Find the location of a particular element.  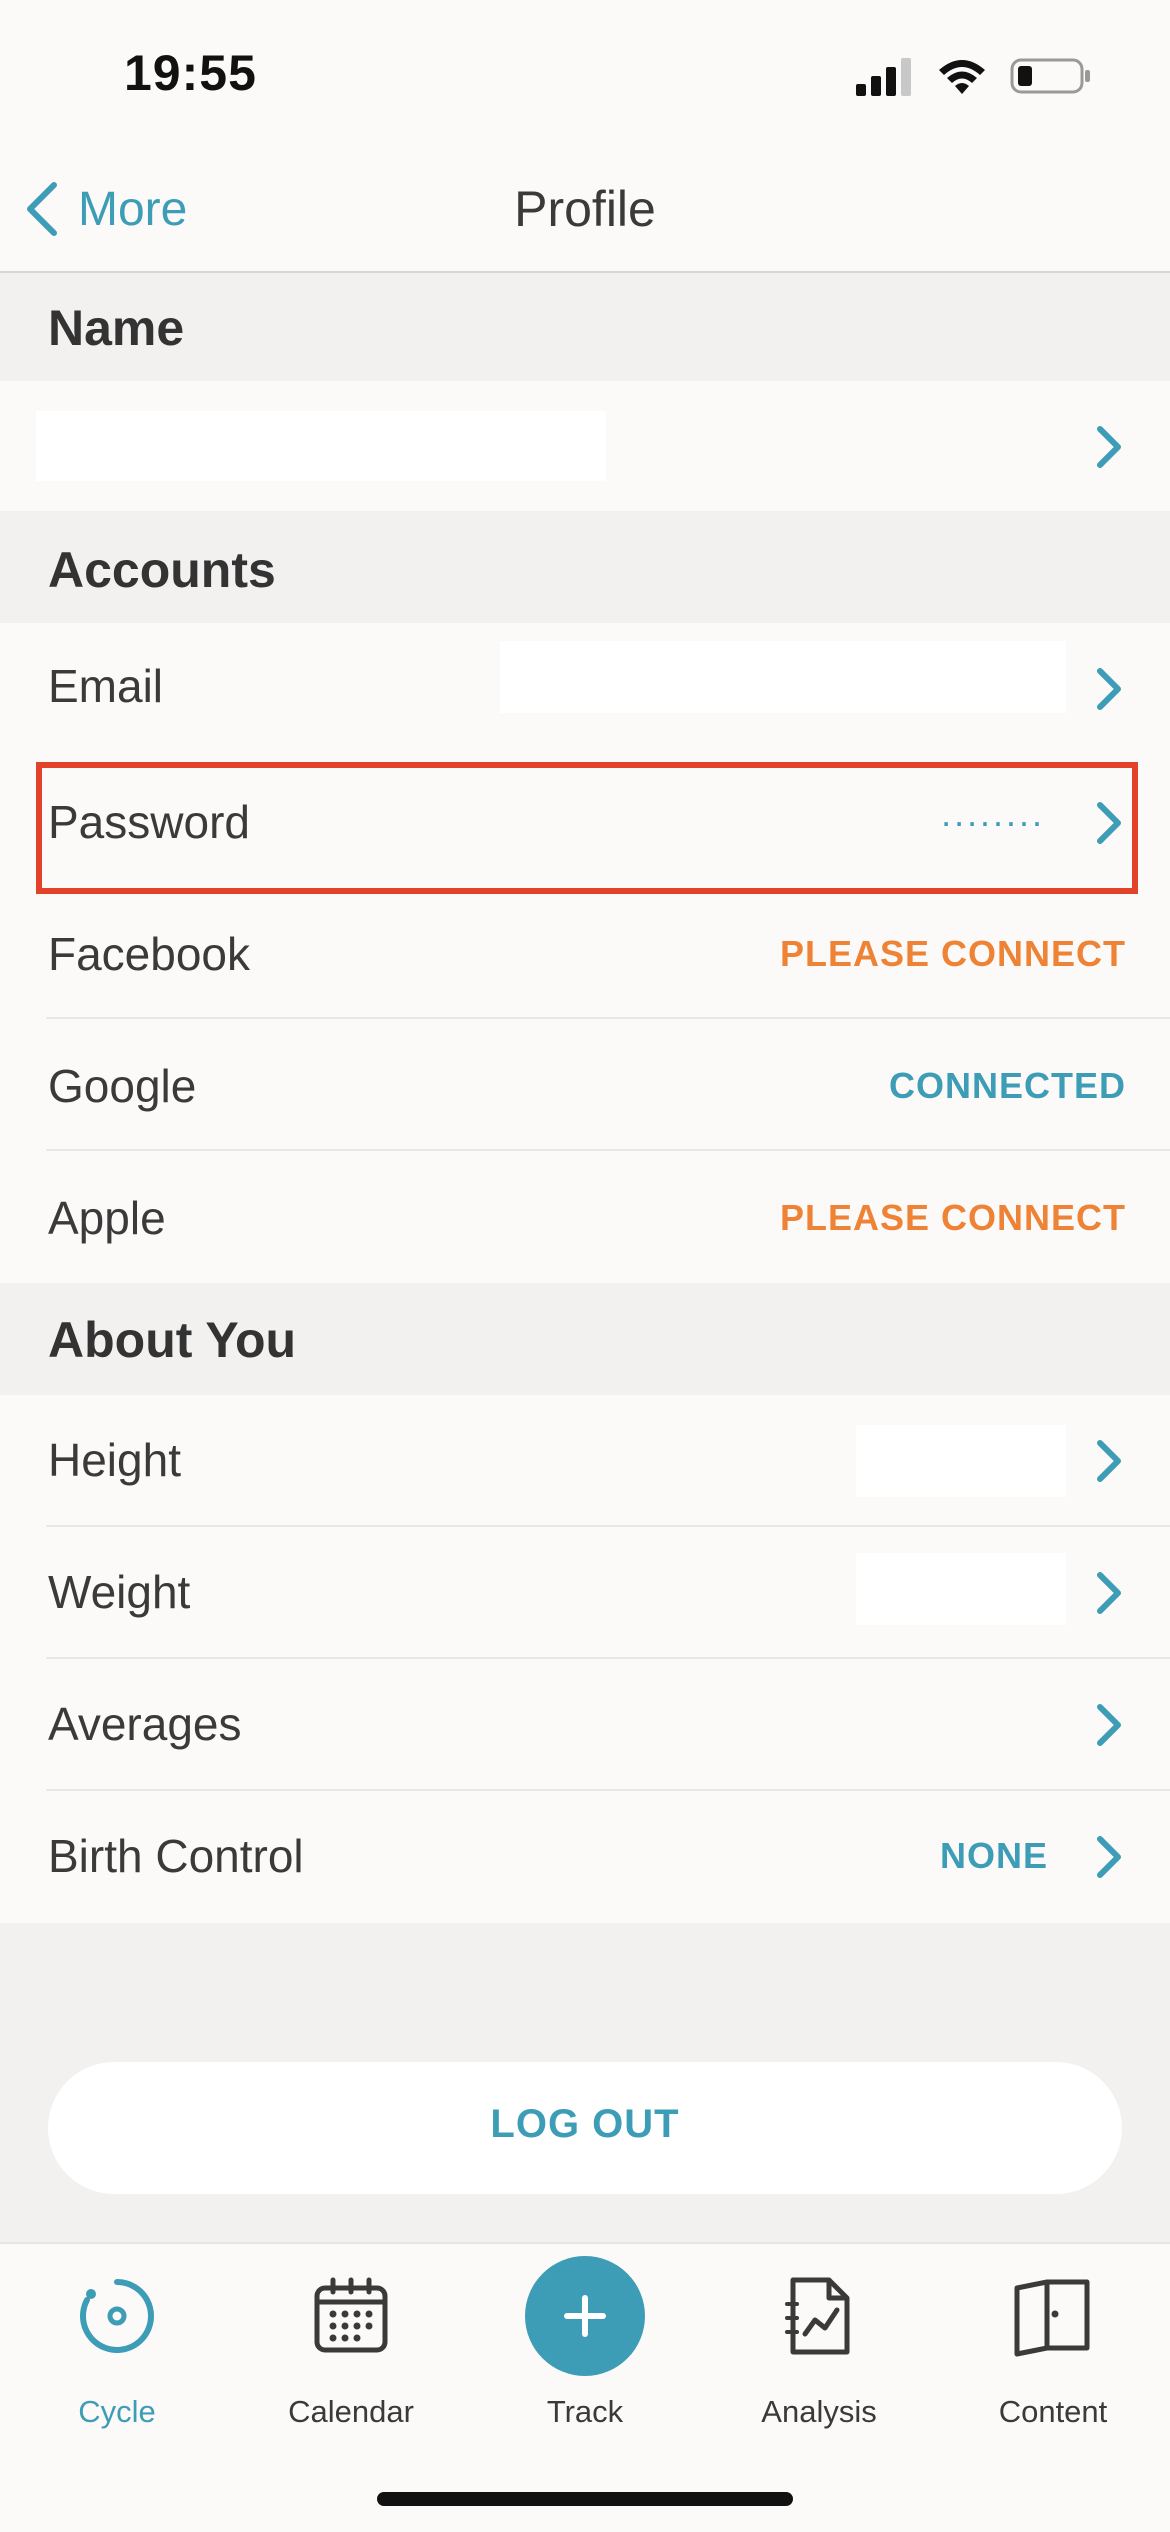

facebook-row: Facebook PLEASE CONNECT is located at coordinates (585, 953).